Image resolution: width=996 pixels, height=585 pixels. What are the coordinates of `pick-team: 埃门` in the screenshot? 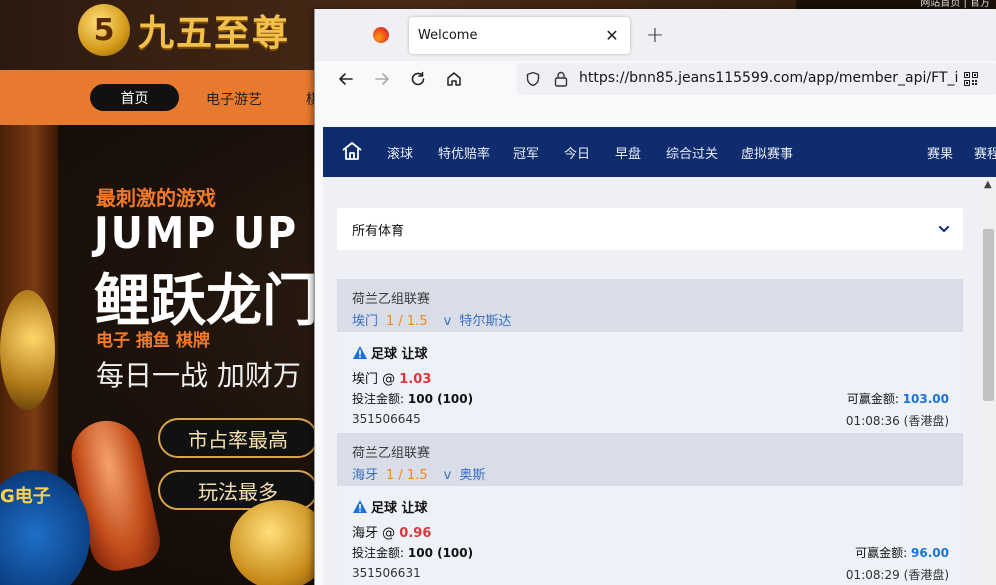 It's located at (365, 379).